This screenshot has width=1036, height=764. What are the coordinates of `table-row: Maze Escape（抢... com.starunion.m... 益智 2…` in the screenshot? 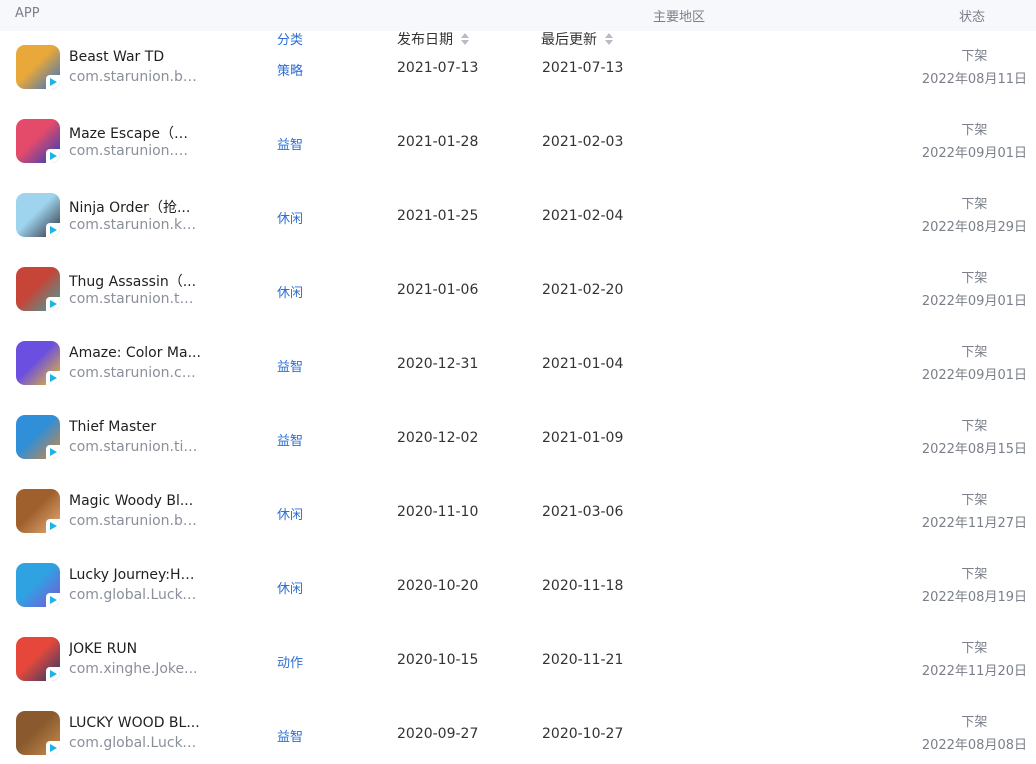 It's located at (518, 142).